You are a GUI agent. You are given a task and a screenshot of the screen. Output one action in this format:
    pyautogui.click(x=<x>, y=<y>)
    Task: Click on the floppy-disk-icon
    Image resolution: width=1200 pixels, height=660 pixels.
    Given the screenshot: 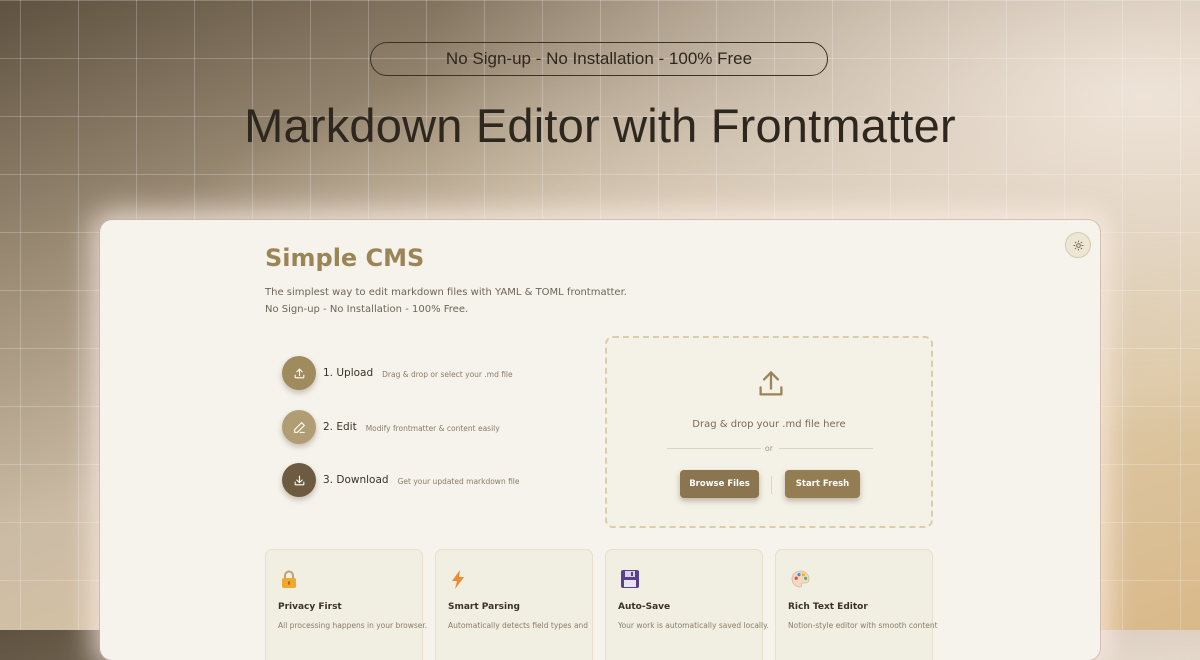 What is the action you would take?
    pyautogui.click(x=630, y=579)
    